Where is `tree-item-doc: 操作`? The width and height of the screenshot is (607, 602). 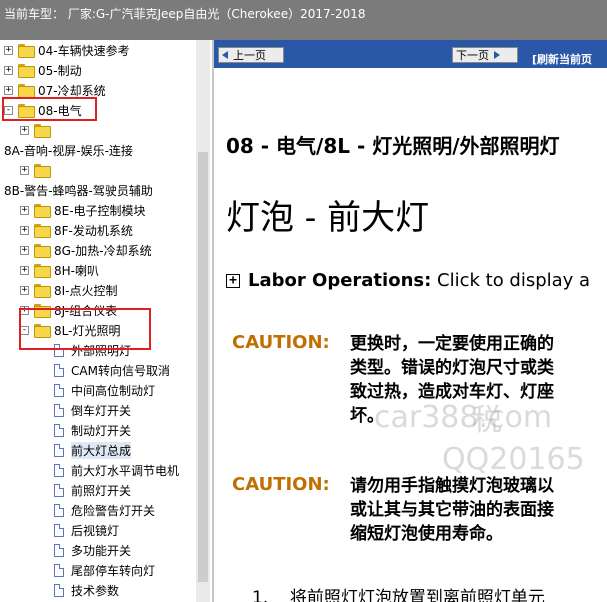 tree-item-doc: 操作 is located at coordinates (73, 600).